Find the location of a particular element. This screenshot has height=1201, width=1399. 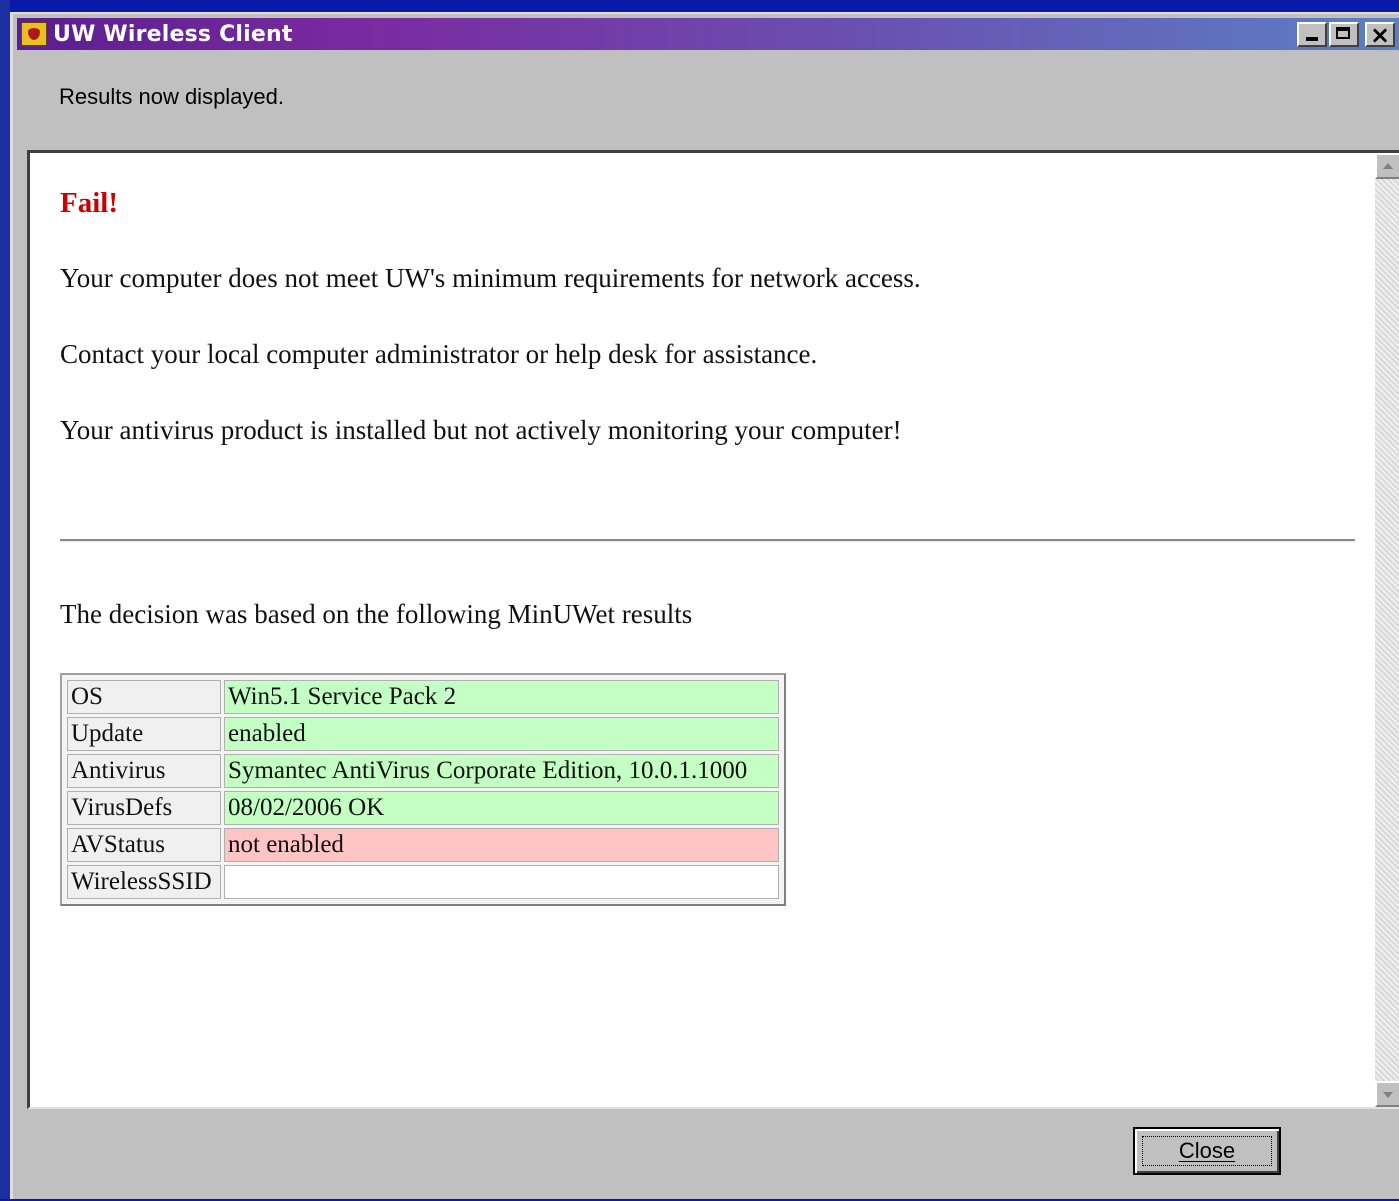

table-row: OS Win5.1 Service Pack 2 is located at coordinates (423, 697).